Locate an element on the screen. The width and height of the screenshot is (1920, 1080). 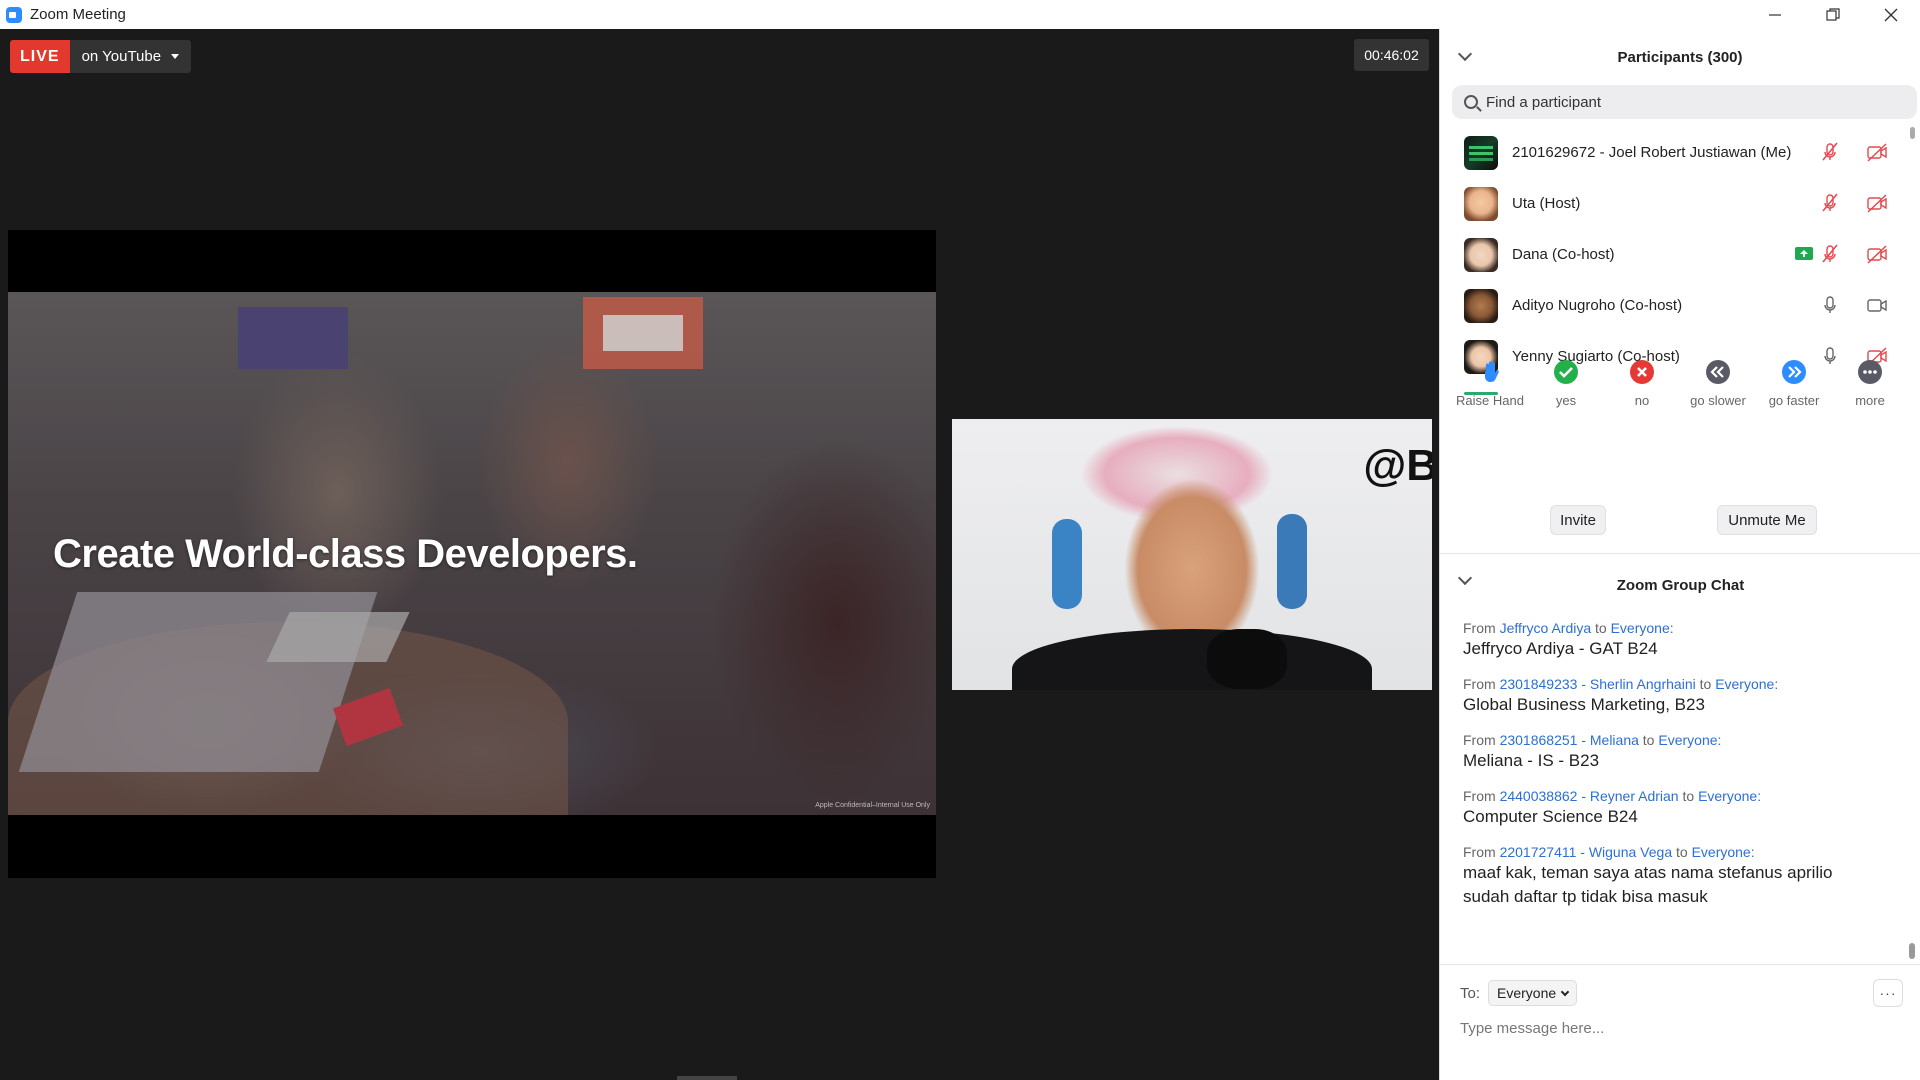
raise-hand-icon is located at coordinates (1490, 372).